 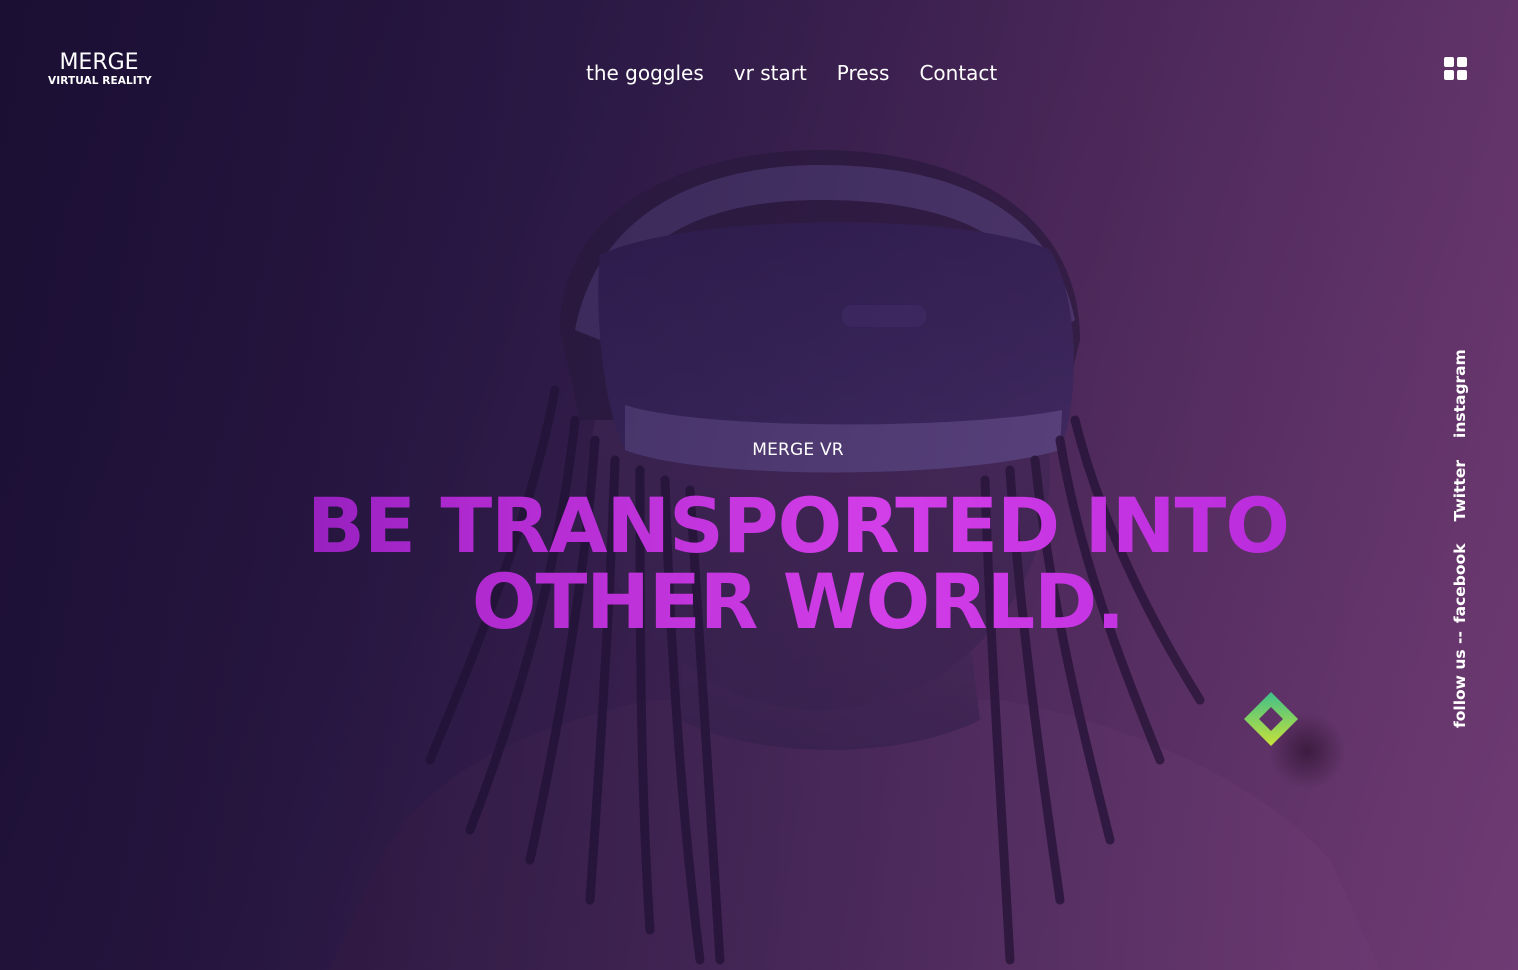 I want to click on main-nav: the goggles vr start Press Contact, so click(x=806, y=73).